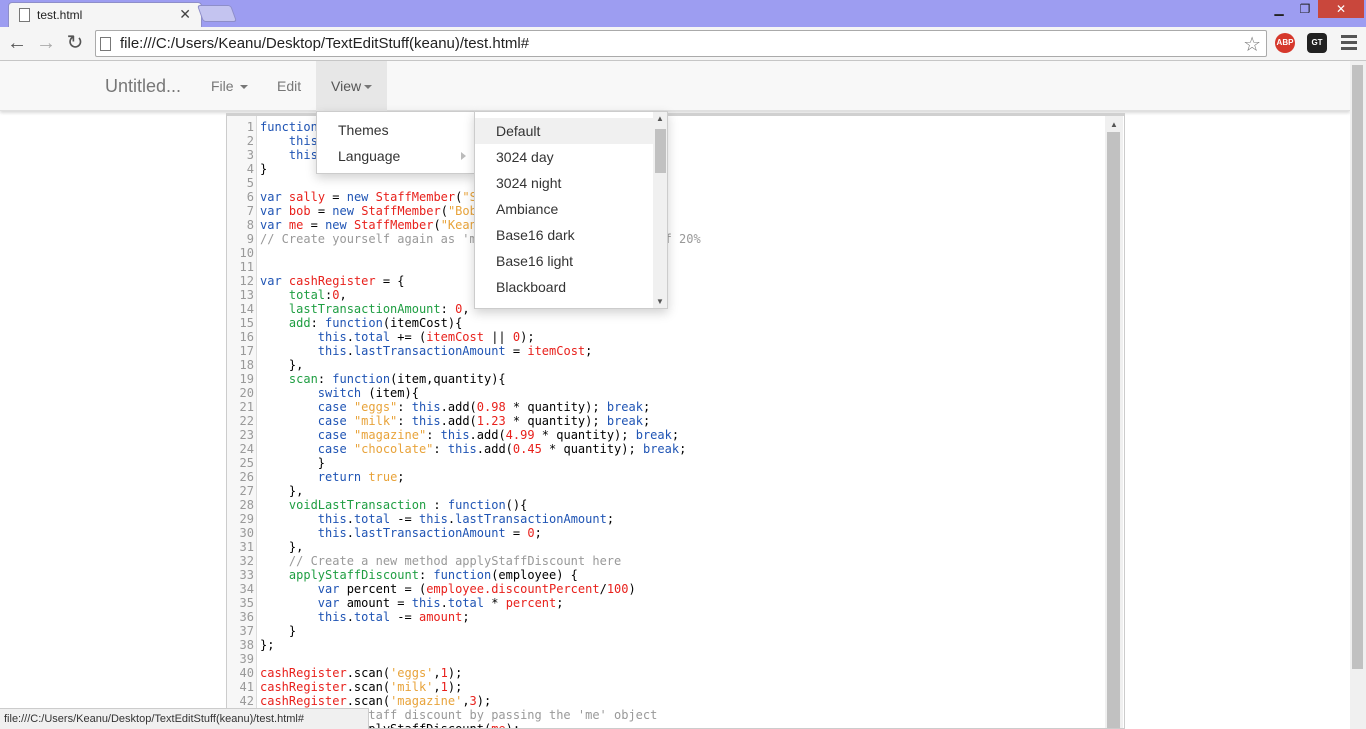 The width and height of the screenshot is (1366, 729). I want to click on code-line: 36 this.total -= amount;, so click(464, 617).